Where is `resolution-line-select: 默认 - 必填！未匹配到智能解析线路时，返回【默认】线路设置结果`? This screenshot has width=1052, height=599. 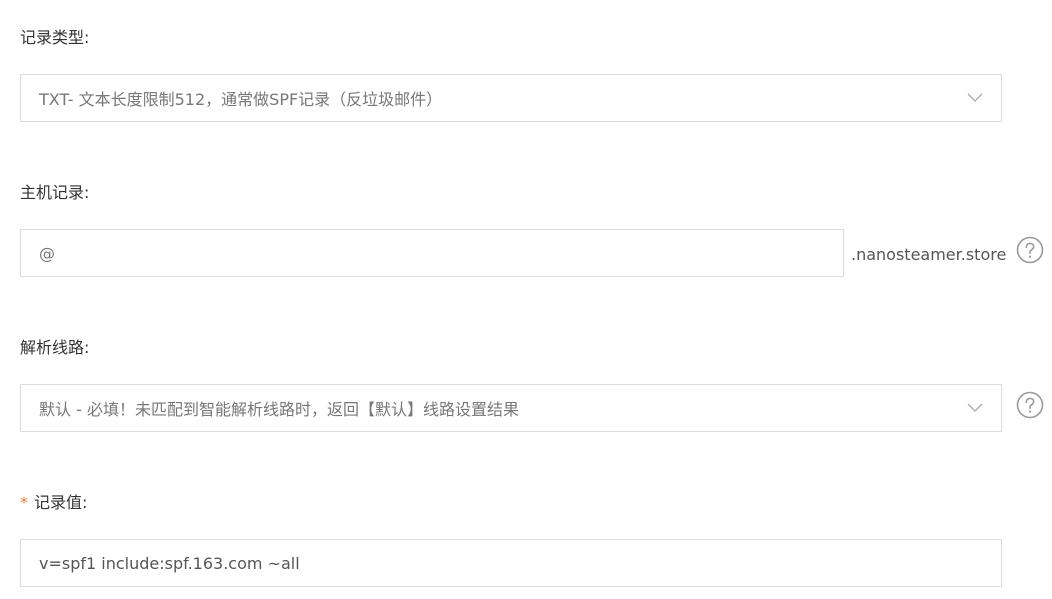
resolution-line-select: 默认 - 必填！未匹配到智能解析线路时，返回【默认】线路设置结果 is located at coordinates (511, 408).